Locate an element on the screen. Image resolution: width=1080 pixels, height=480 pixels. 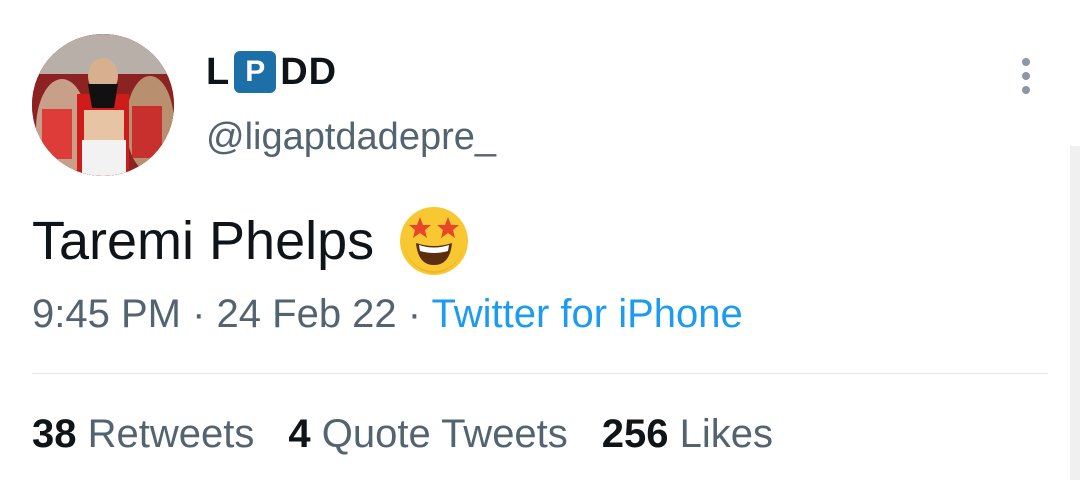
tweet-meta: 9:45 PM · 24 Feb 22 · Twitter for iPhone is located at coordinates (387, 314).